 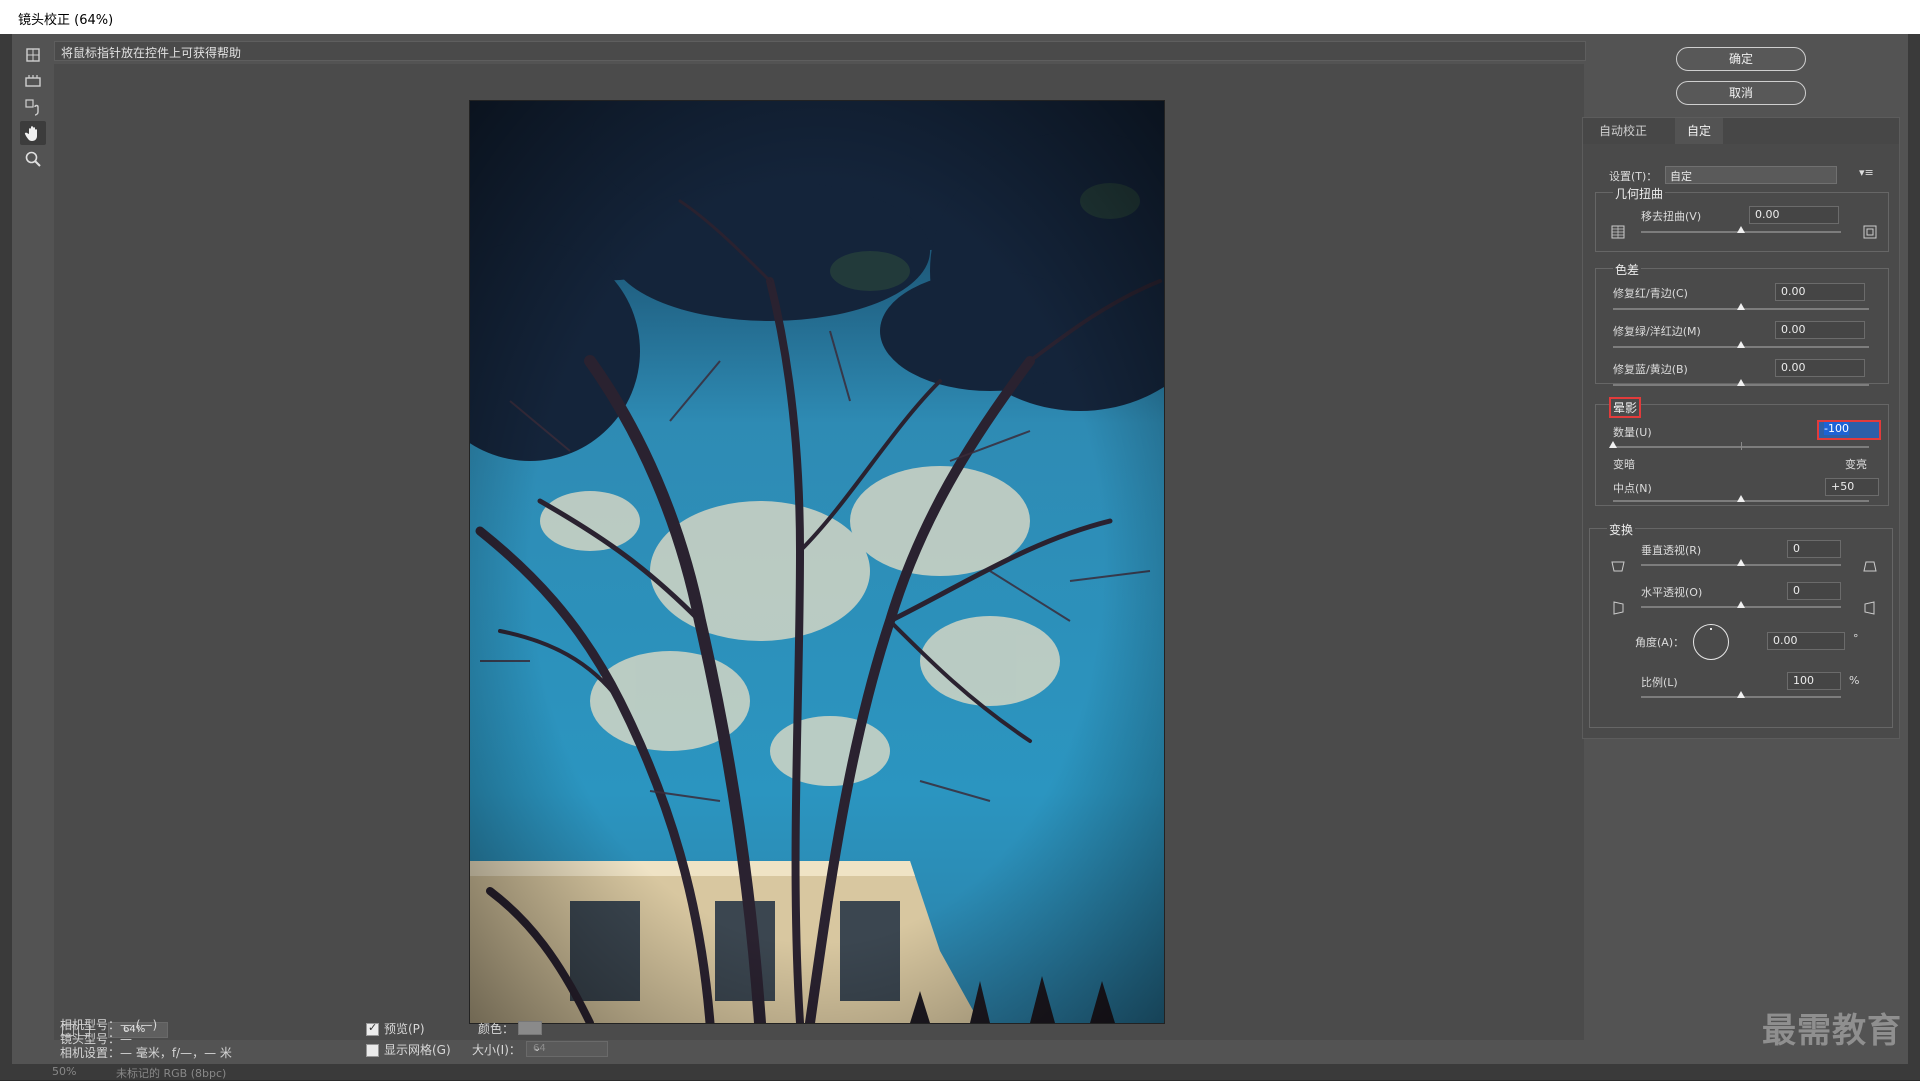 What do you see at coordinates (1625, 407) in the screenshot?
I see `vignette-title: 晕影` at bounding box center [1625, 407].